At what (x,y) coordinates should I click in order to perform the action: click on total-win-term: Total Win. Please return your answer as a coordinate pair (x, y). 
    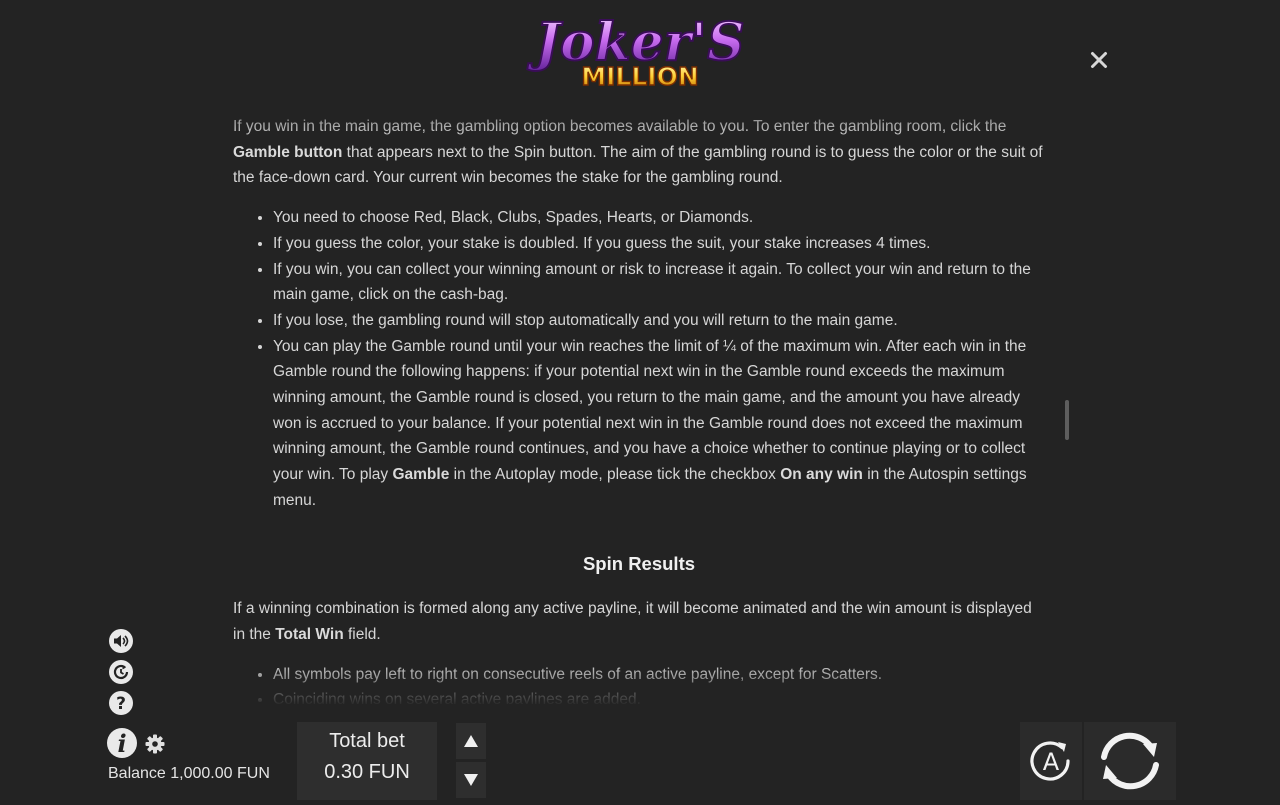
    Looking at the image, I should click on (309, 634).